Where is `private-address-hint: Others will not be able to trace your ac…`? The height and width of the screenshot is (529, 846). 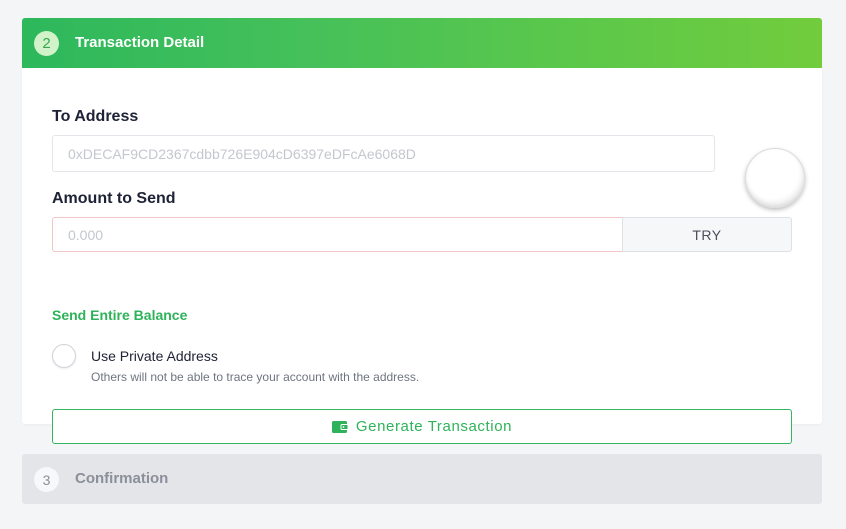 private-address-hint: Others will not be able to trace your ac… is located at coordinates (255, 377).